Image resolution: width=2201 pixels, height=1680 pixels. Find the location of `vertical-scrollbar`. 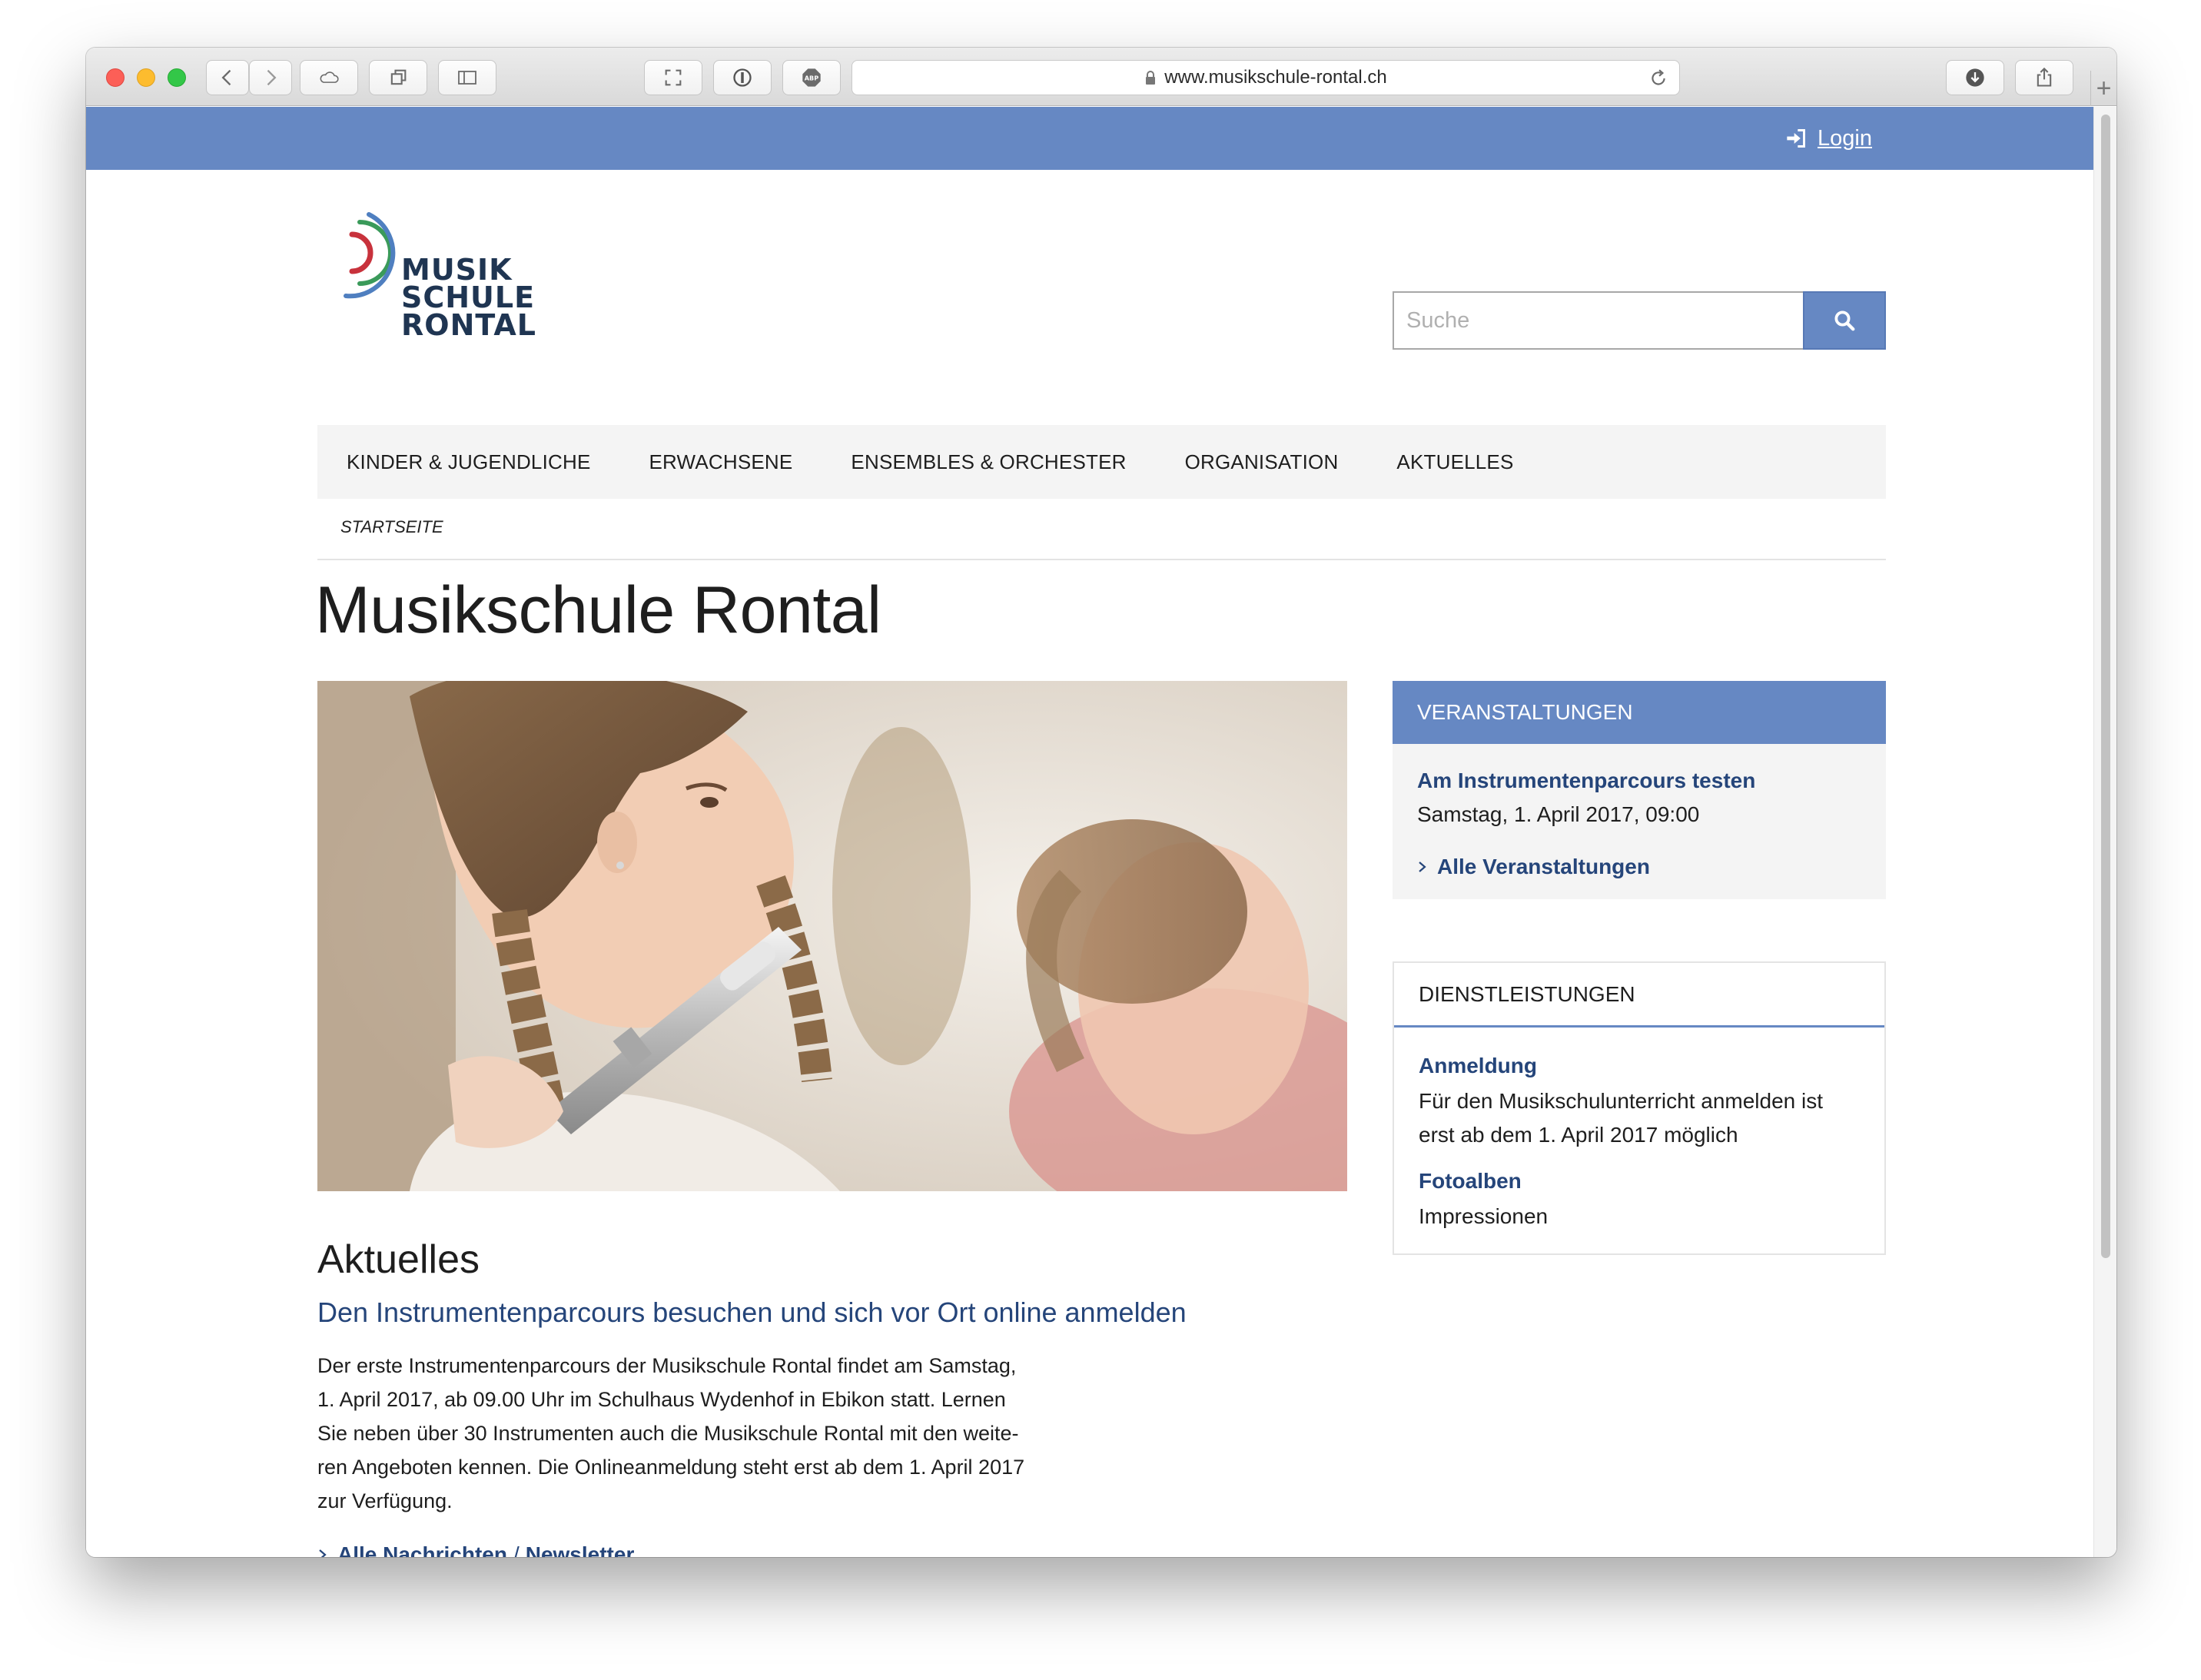

vertical-scrollbar is located at coordinates (2104, 832).